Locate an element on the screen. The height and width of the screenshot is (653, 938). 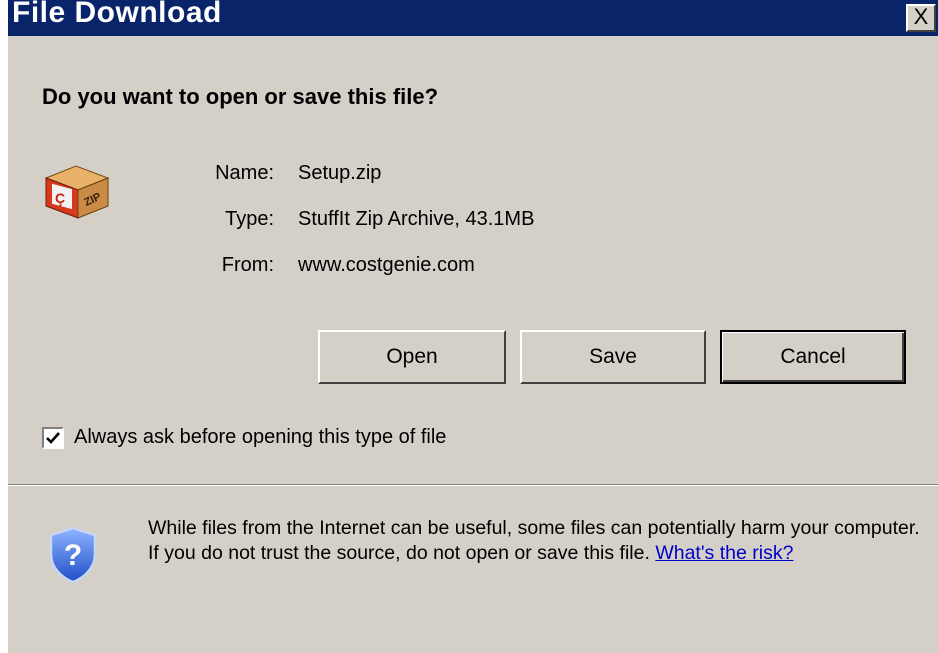
name-label: Name: is located at coordinates (244, 173).